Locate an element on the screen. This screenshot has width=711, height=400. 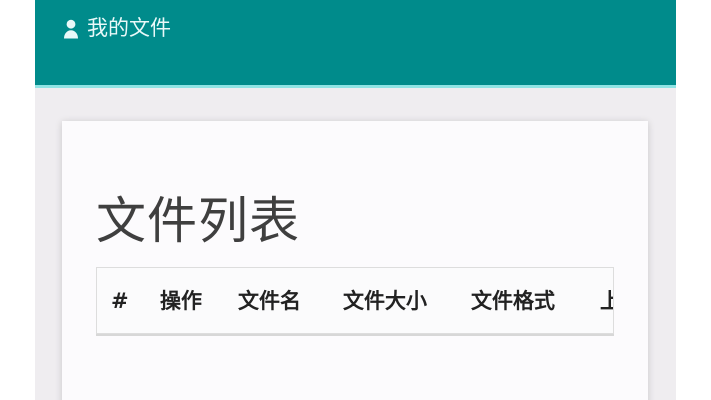
table-header-file-name: 文件名 is located at coordinates (269, 301).